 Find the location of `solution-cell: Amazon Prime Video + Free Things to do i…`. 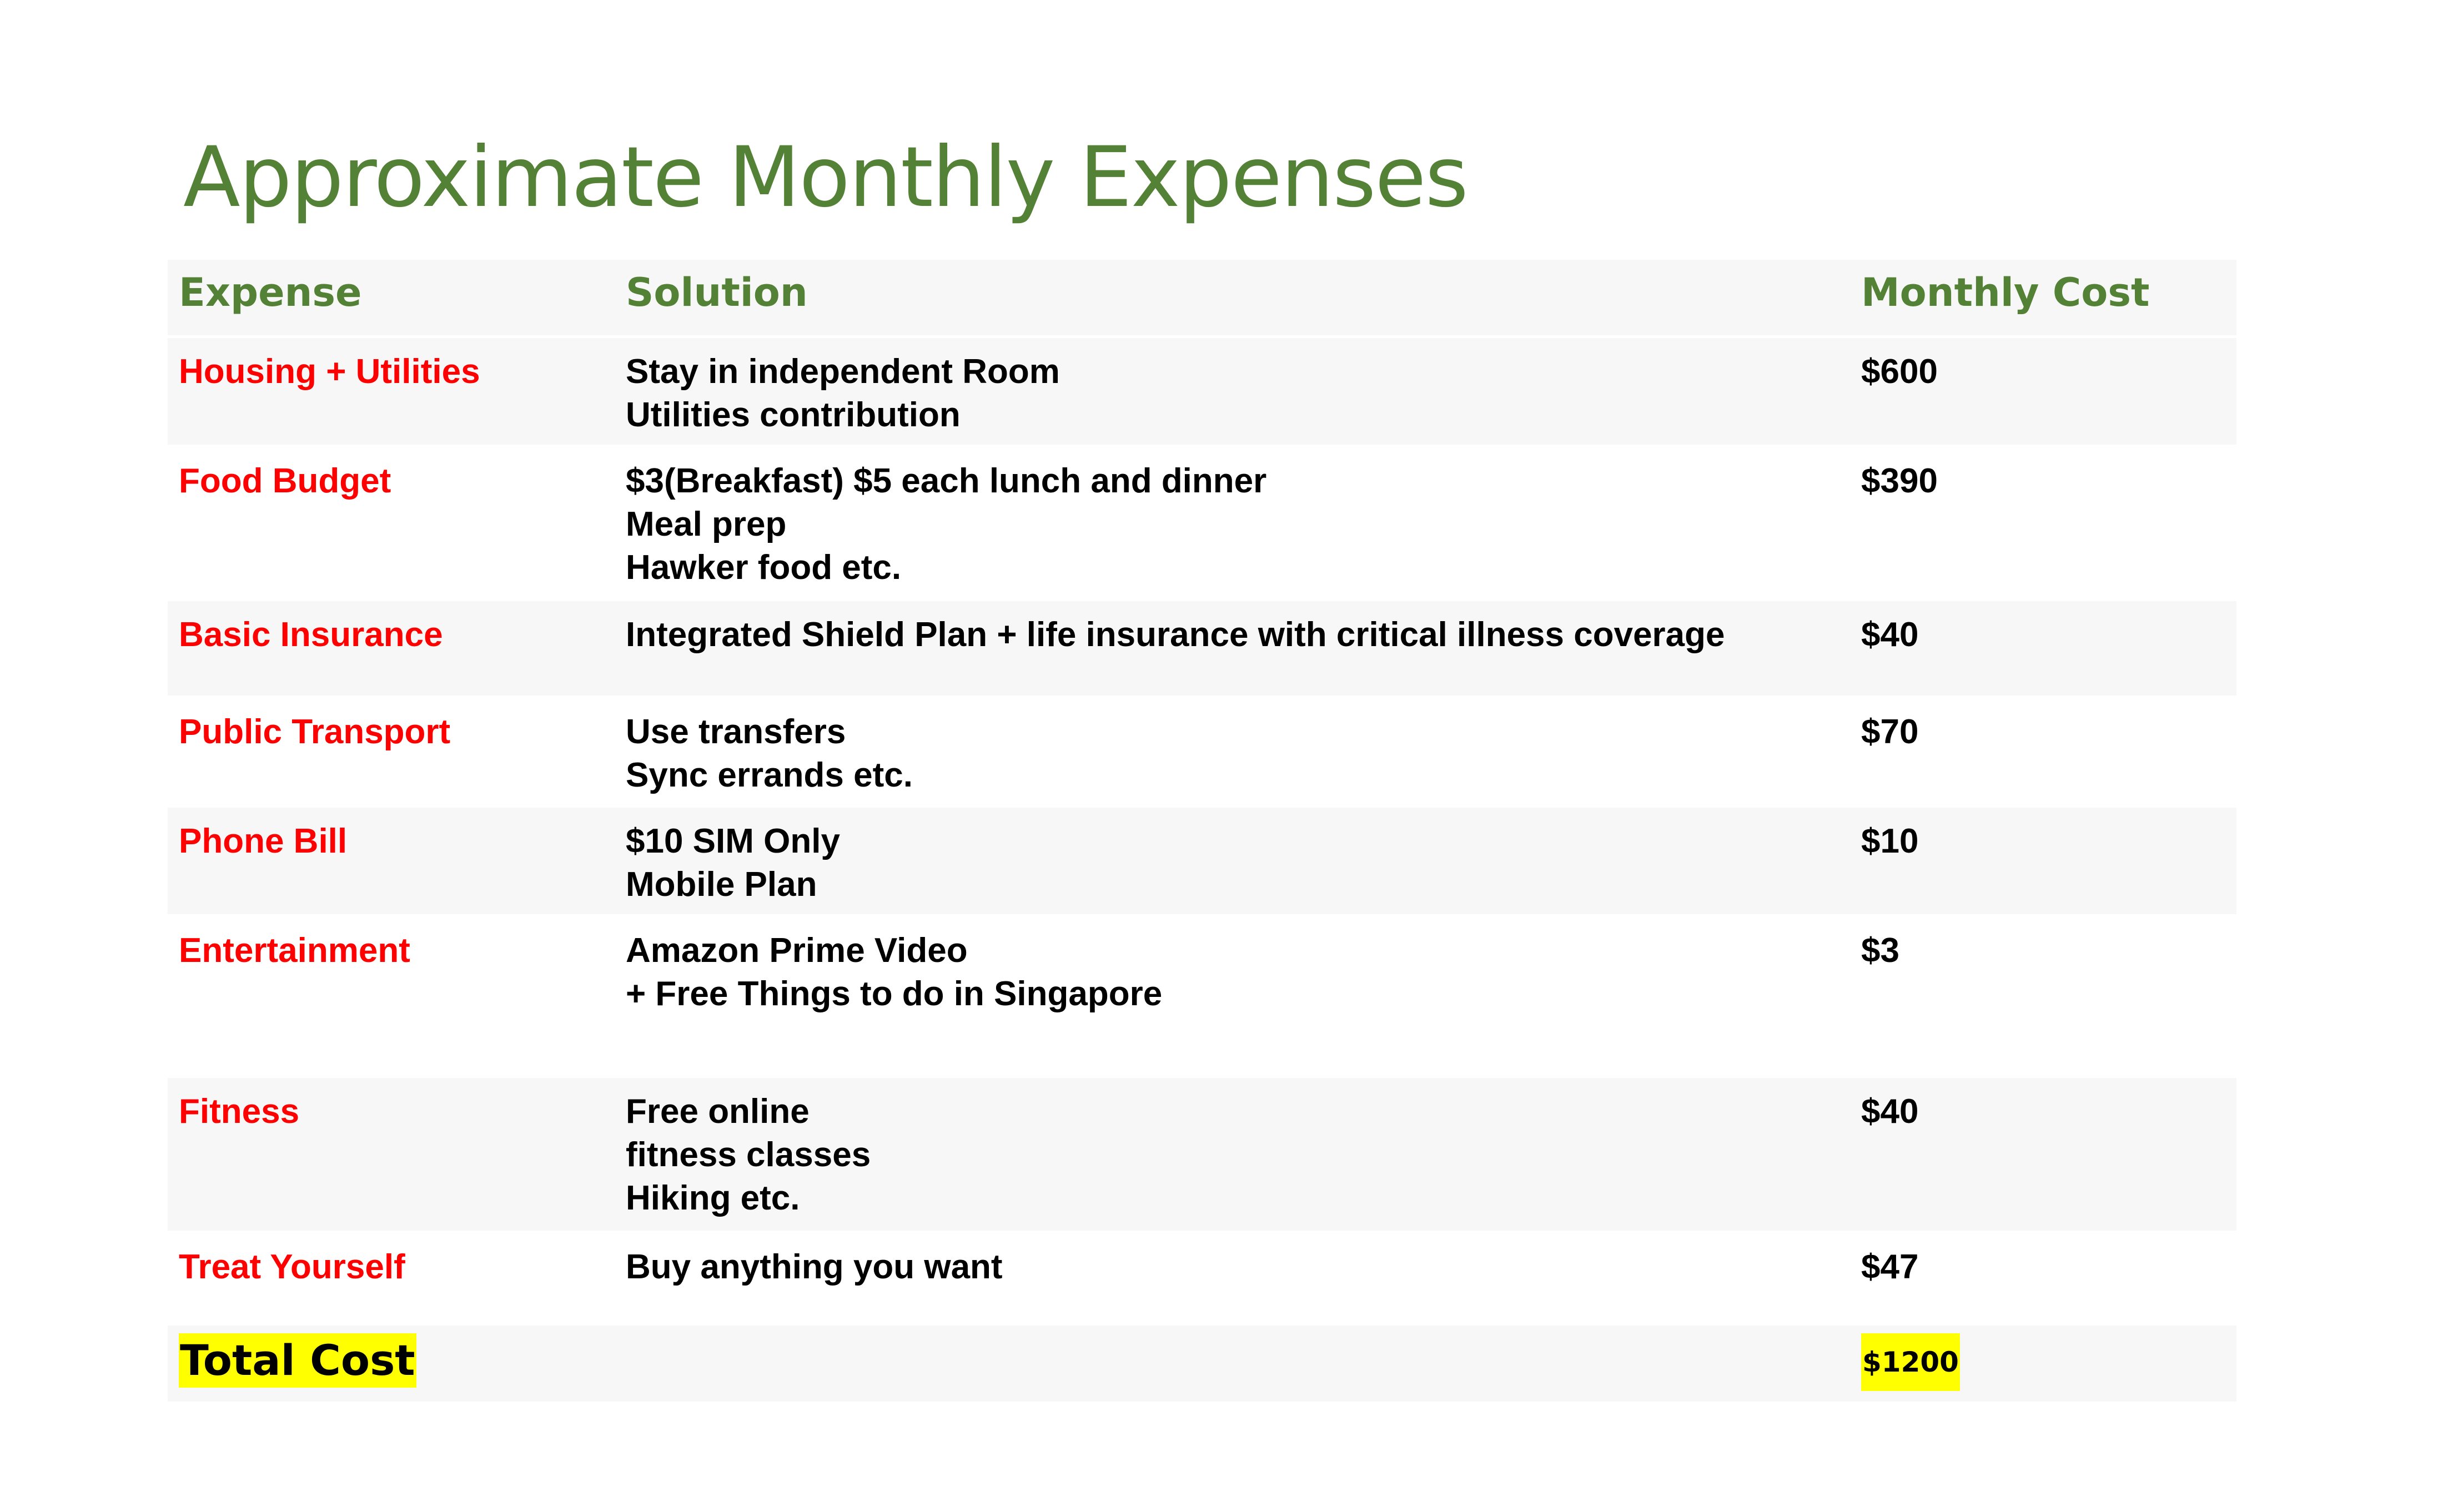

solution-cell: Amazon Prime Video + Free Things to do i… is located at coordinates (1232, 995).